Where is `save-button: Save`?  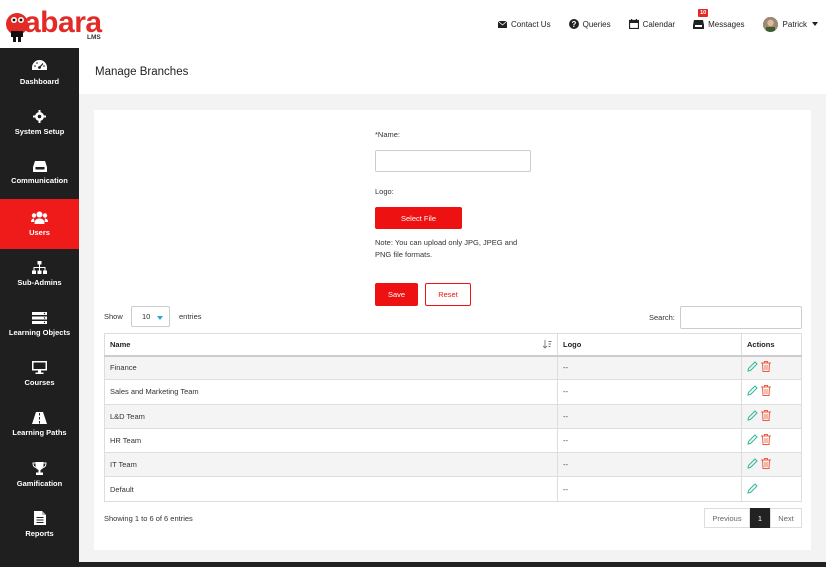
save-button: Save is located at coordinates (396, 294).